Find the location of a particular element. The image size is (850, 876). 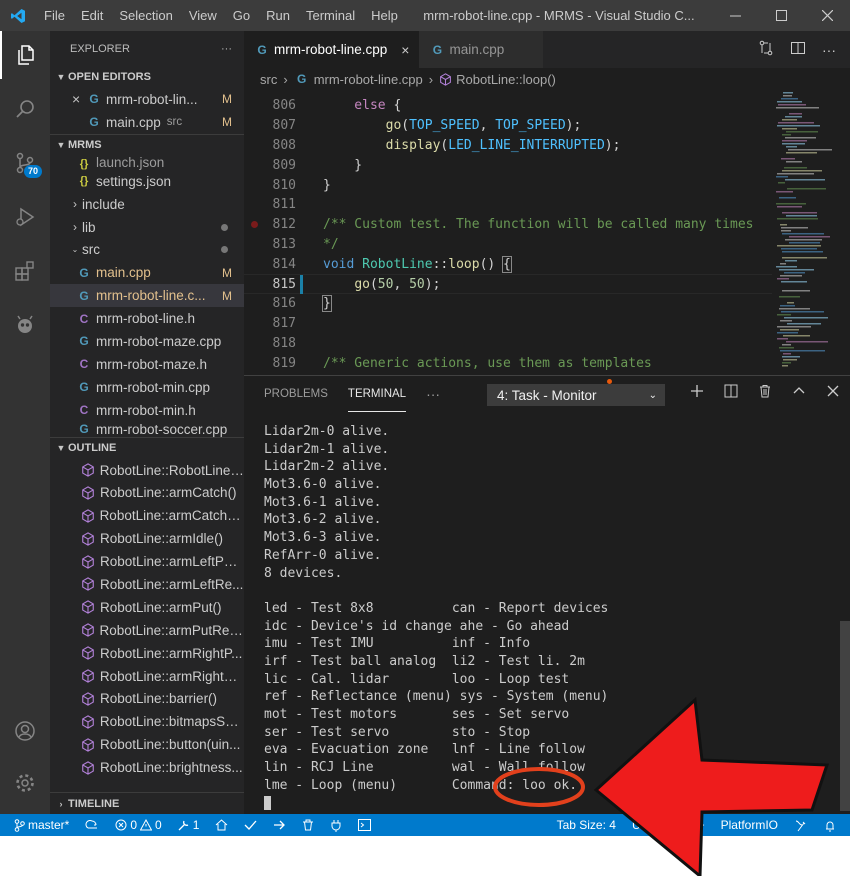

outline-item: RobotLine::armLeftPut() is located at coordinates (147, 561).